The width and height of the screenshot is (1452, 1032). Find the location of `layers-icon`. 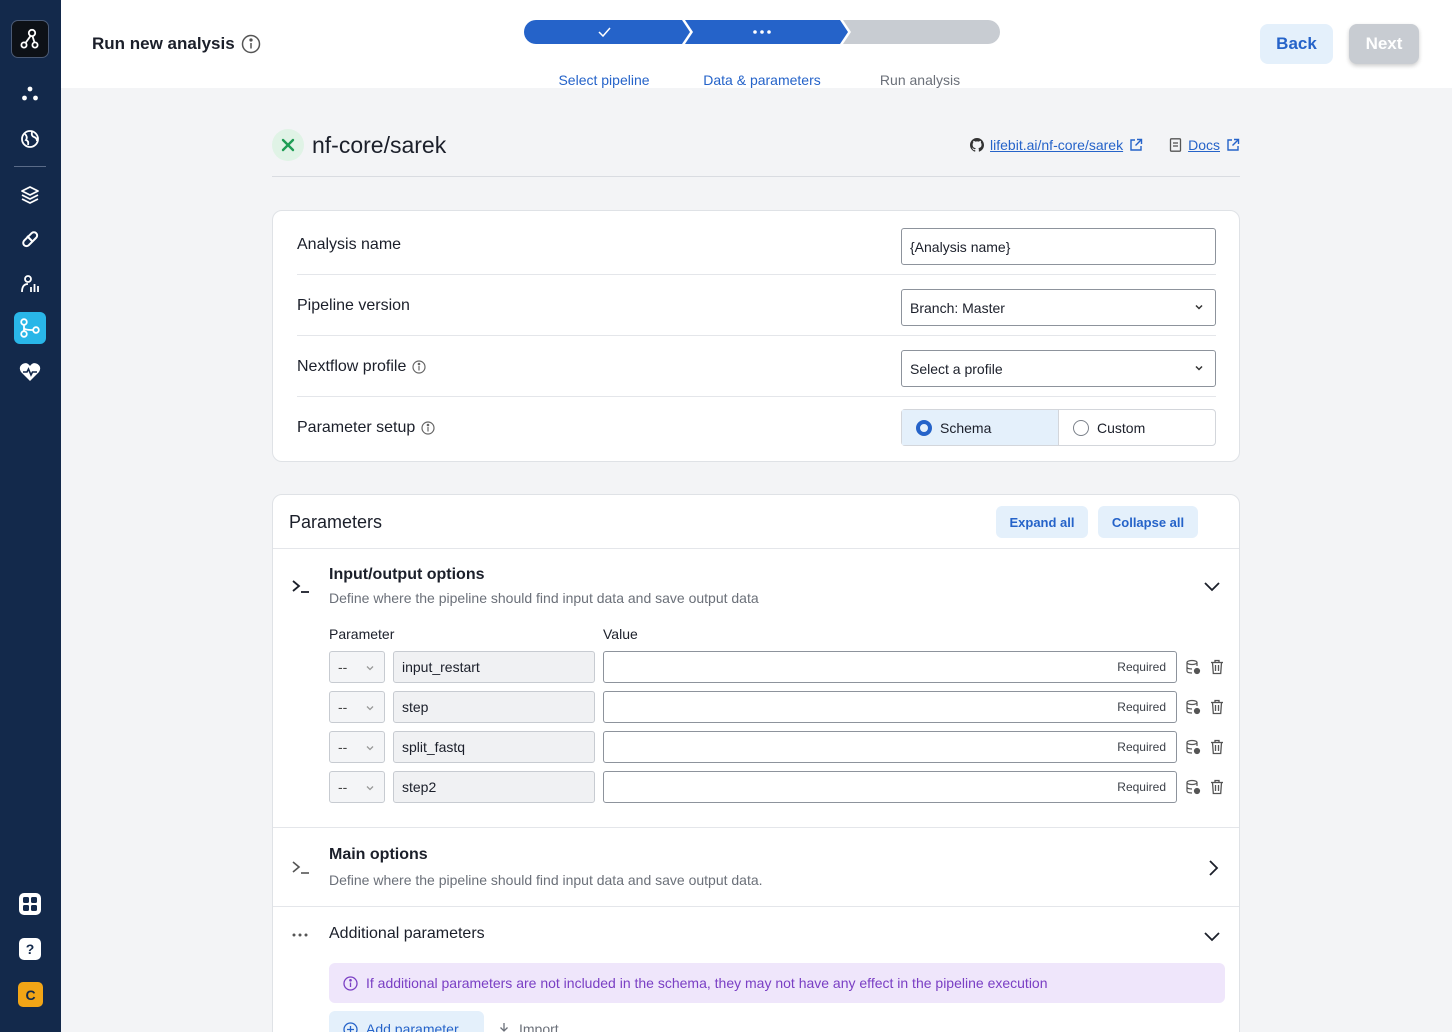

layers-icon is located at coordinates (30, 195).